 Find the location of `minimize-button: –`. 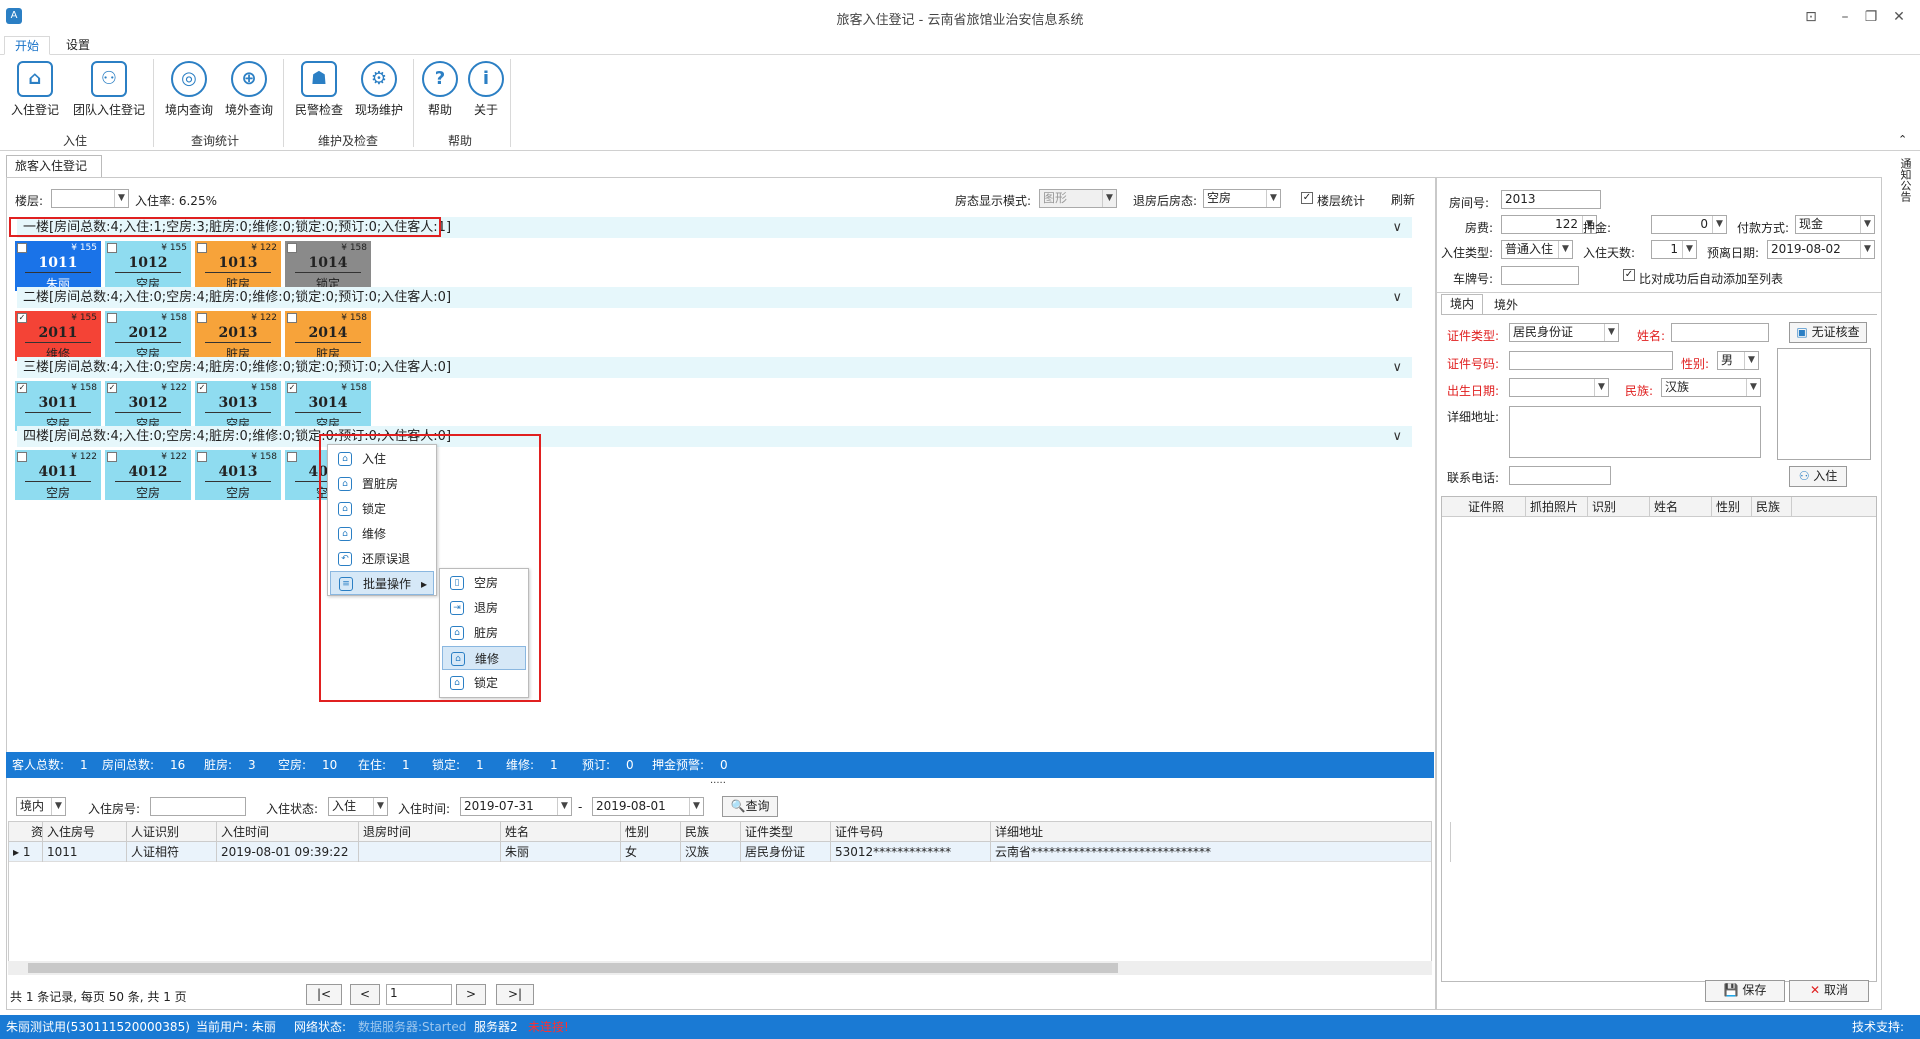

minimize-button: – is located at coordinates (1845, 17).